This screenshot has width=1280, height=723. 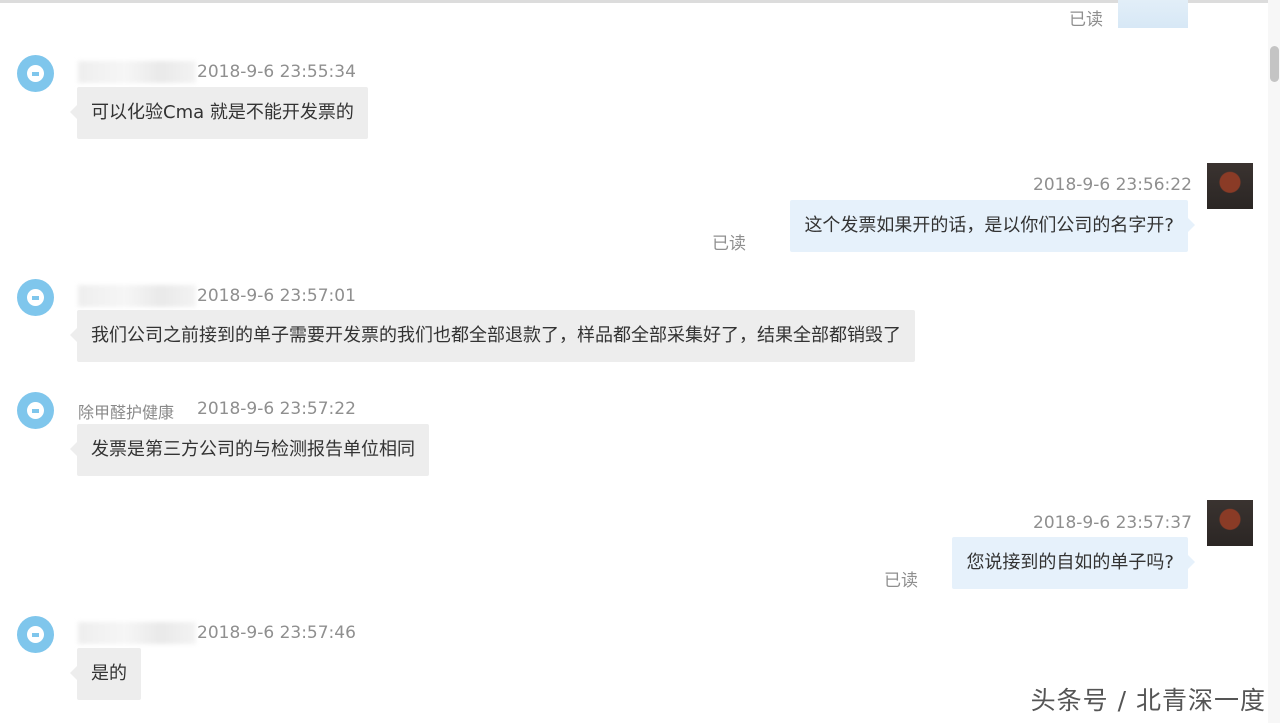 What do you see at coordinates (1073, 563) in the screenshot?
I see `outgoing-message-bubble: 您说接到的自如的单子吗?` at bounding box center [1073, 563].